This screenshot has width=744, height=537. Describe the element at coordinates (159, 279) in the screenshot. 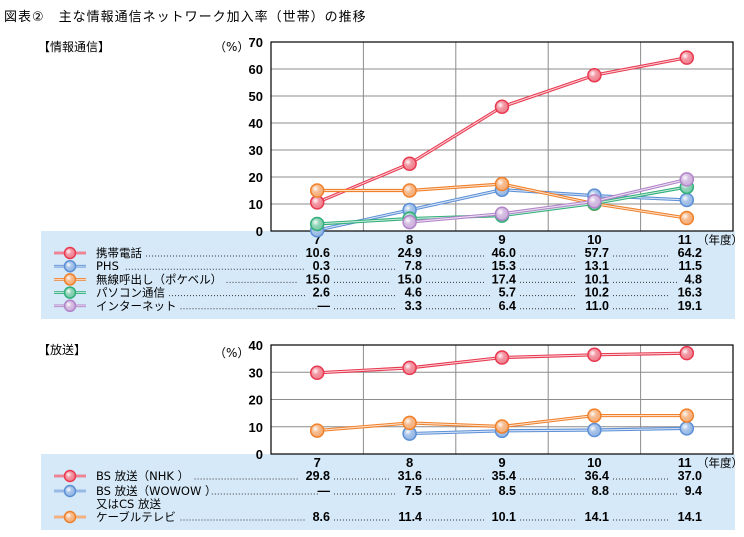

I see `series-label: 無線呼出し（ポケベル）` at that location.